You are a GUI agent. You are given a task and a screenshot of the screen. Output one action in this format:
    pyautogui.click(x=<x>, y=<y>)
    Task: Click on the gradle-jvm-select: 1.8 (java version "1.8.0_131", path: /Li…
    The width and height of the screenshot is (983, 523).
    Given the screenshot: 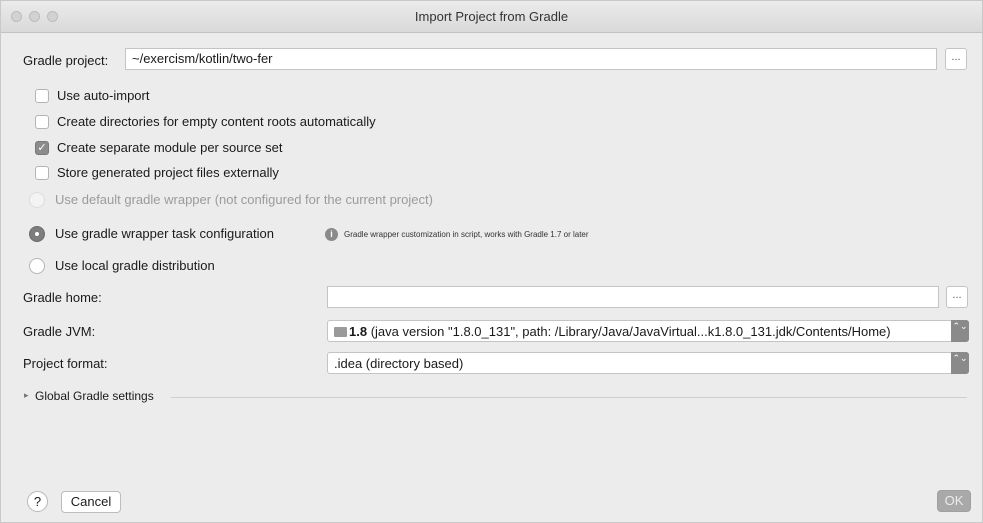 What is the action you would take?
    pyautogui.click(x=648, y=331)
    